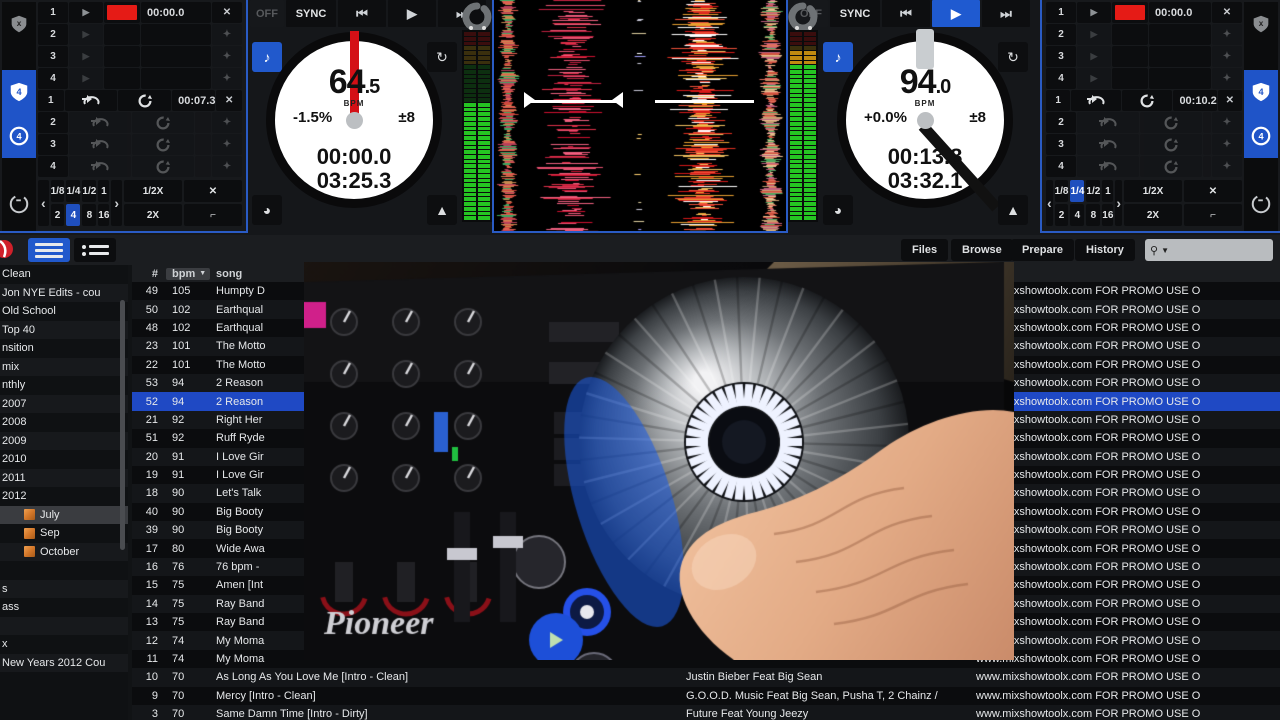  Describe the element at coordinates (1061, 12) in the screenshot. I see `right-cue-number: 1` at that location.